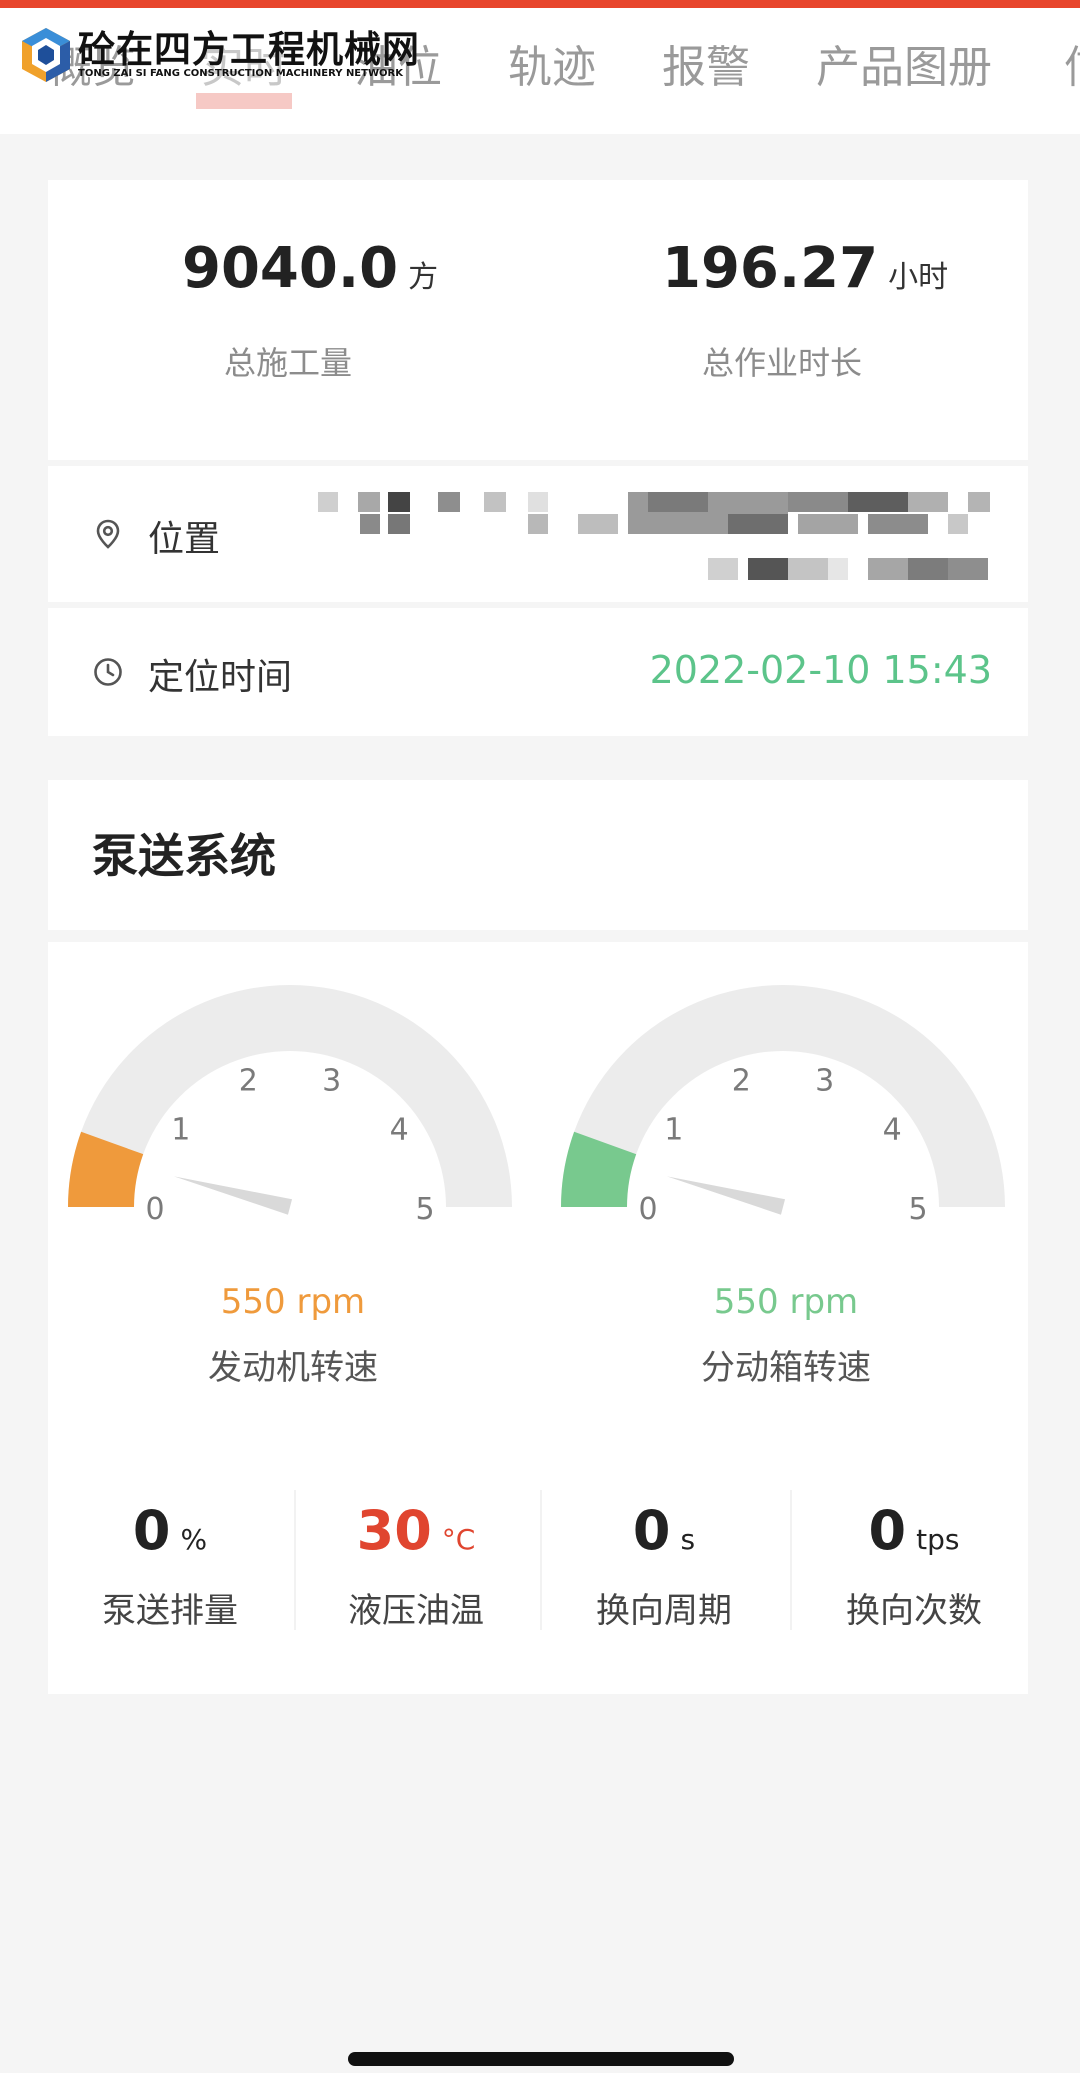  Describe the element at coordinates (290, 1106) in the screenshot. I see `engine-speed-gauge: 0 1 2 3 4 5` at that location.